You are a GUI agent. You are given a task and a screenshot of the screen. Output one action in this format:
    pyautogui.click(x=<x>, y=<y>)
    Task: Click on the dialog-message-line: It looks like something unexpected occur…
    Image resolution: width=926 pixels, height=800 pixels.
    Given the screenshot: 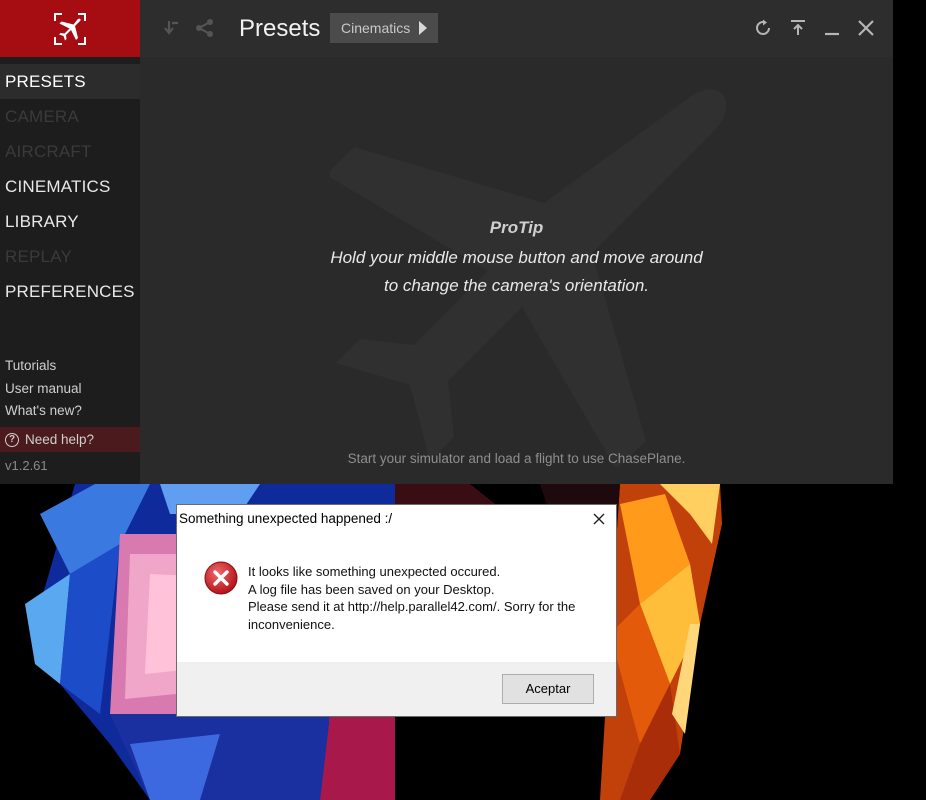 What is the action you would take?
    pyautogui.click(x=374, y=571)
    